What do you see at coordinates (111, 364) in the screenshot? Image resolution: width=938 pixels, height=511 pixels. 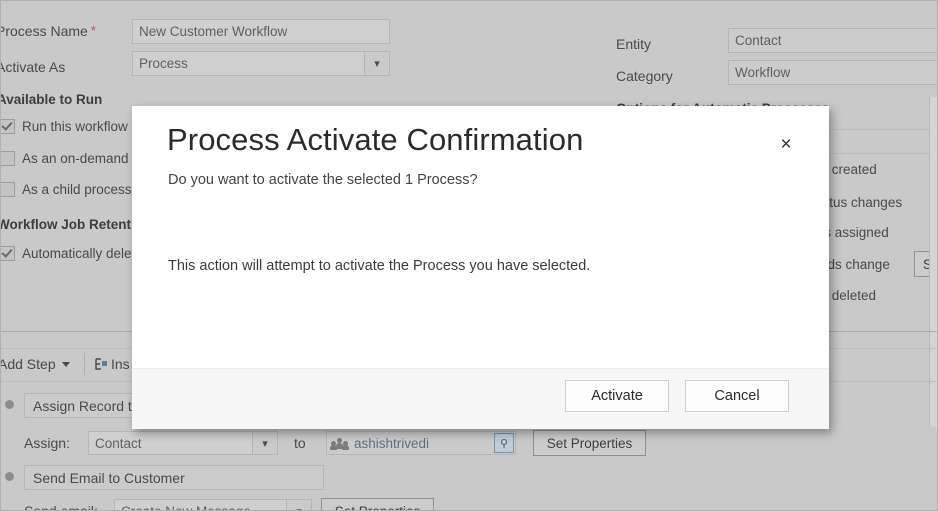 I see `insert-button: Ins` at bounding box center [111, 364].